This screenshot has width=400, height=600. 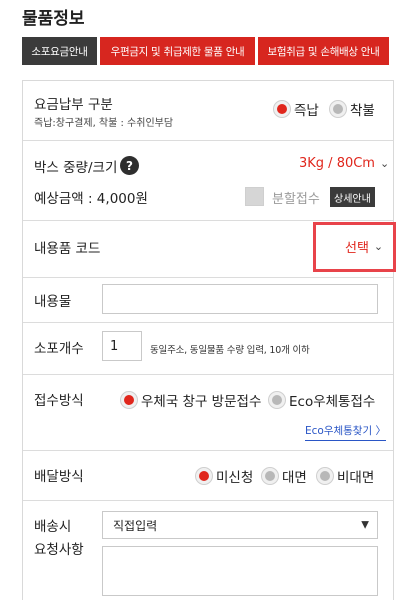 What do you see at coordinates (332, 402) in the screenshot?
I see `reception-option-label: Eco우체통접수` at bounding box center [332, 402].